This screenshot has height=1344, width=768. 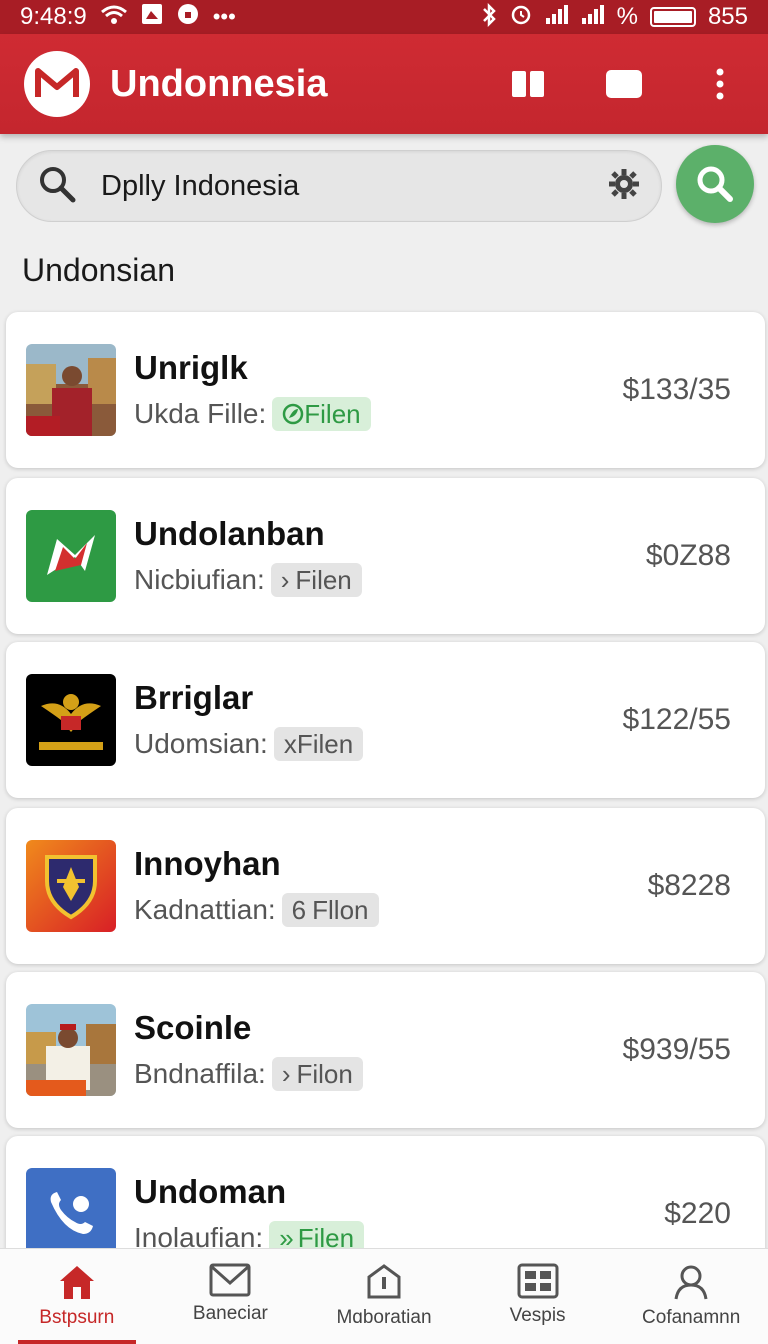 I want to click on more-notifications-icon: •••, so click(x=224, y=16).